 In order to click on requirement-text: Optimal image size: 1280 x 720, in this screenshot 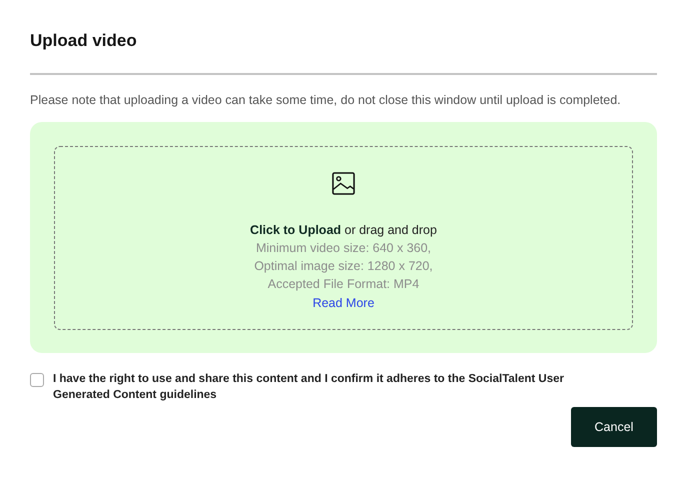, I will do `click(343, 266)`.